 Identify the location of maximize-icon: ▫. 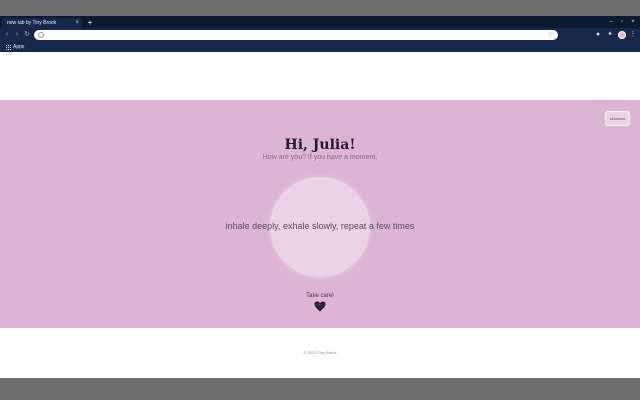
(622, 22).